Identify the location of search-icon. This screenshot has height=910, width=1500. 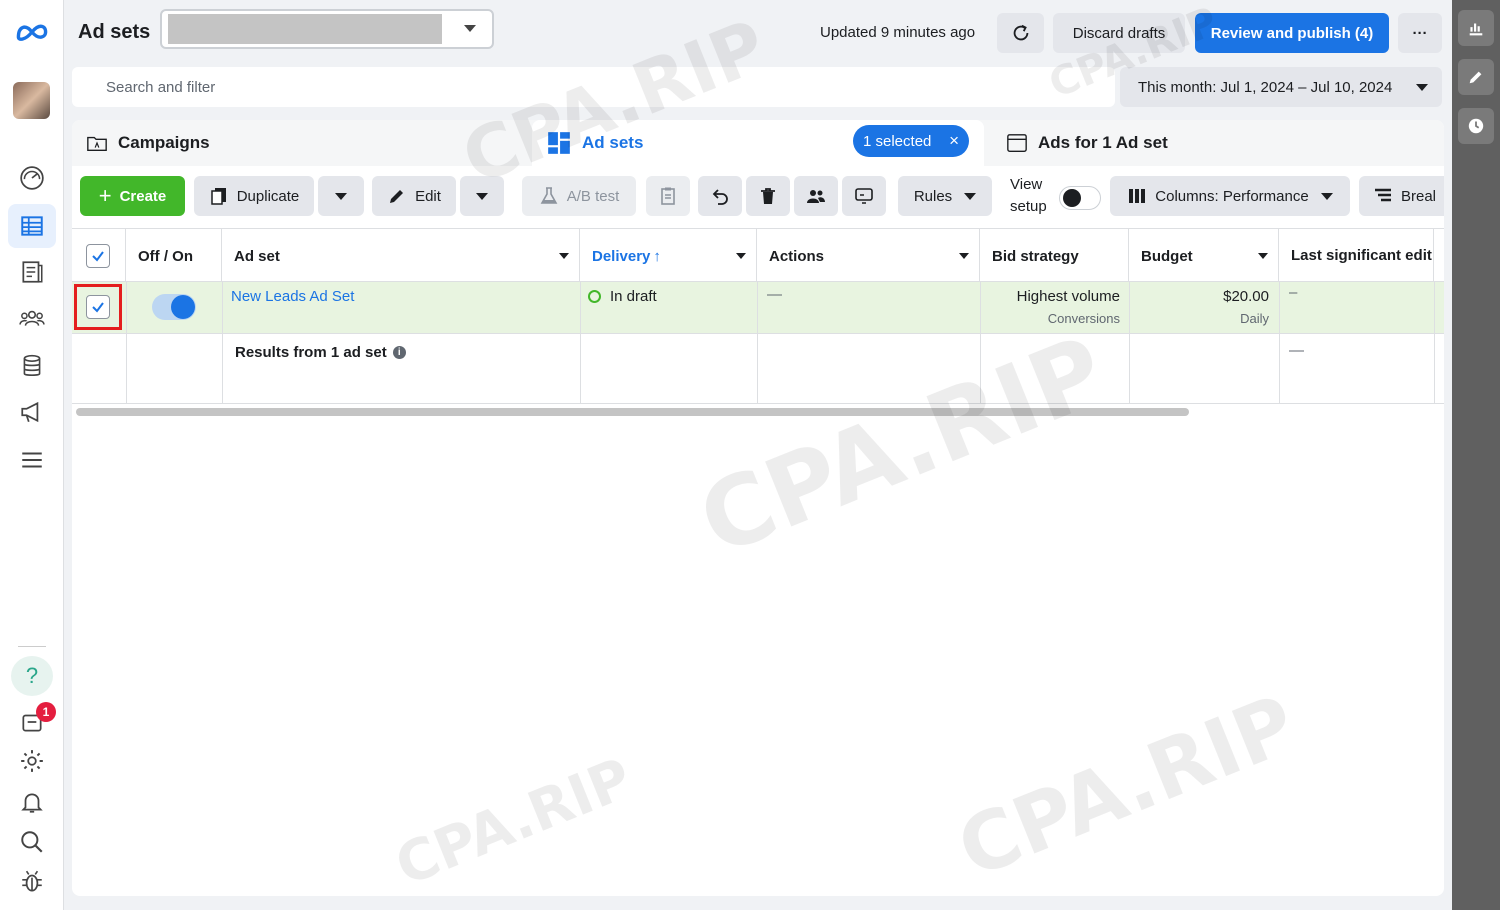
(32, 842).